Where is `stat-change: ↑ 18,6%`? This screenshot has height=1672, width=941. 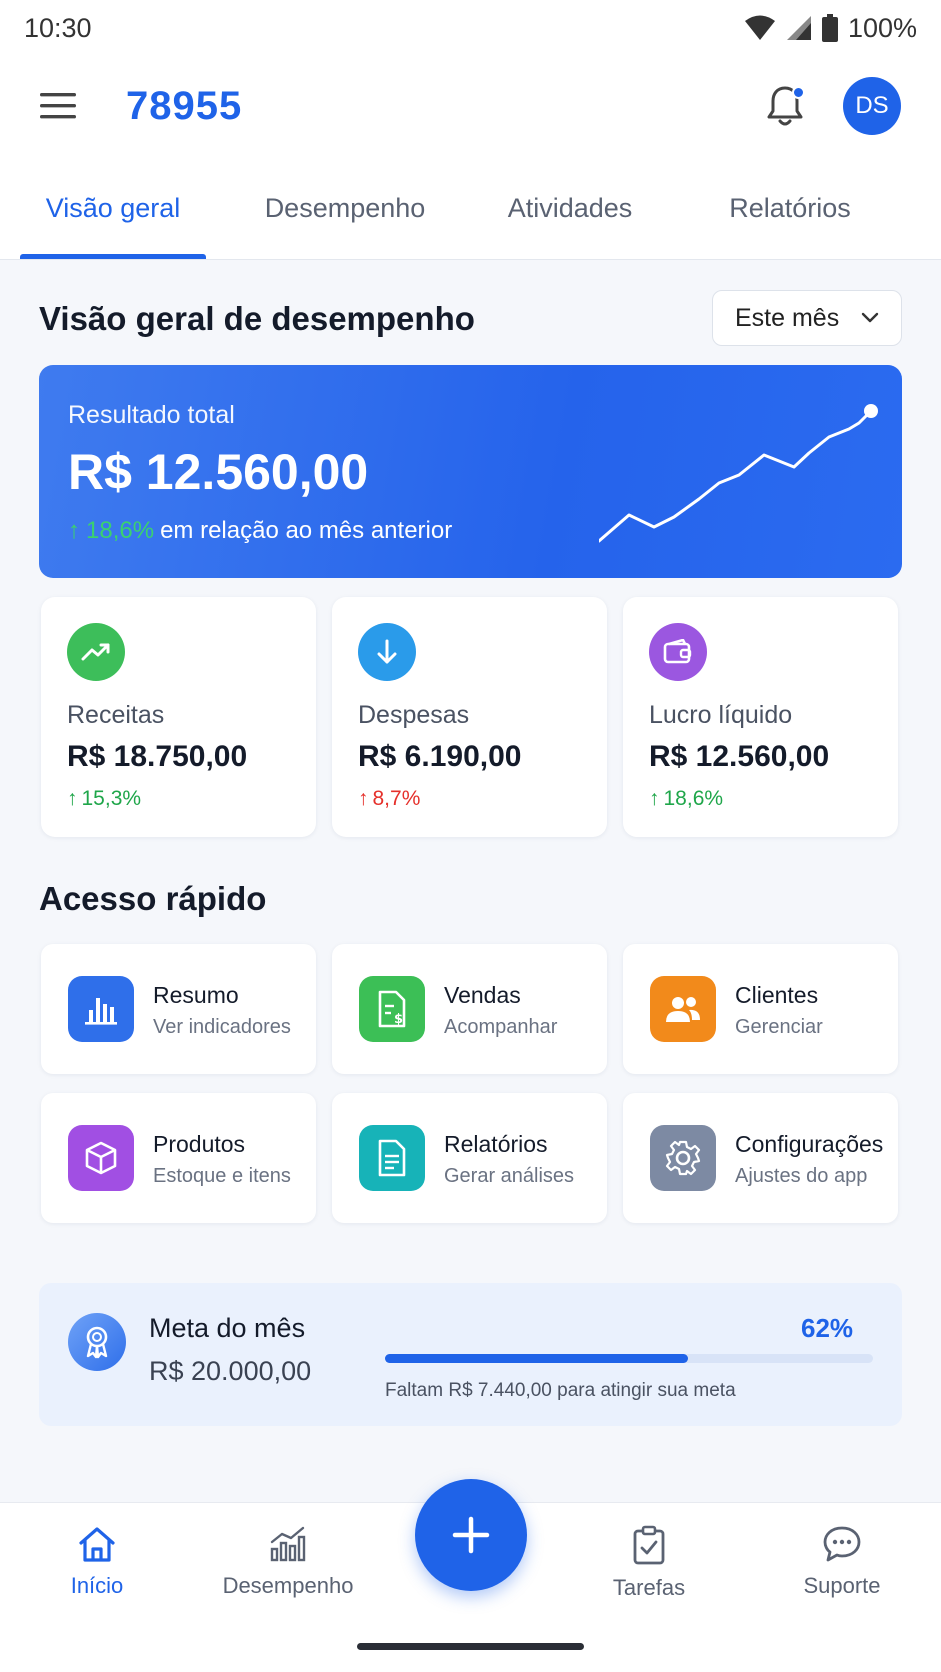 stat-change: ↑ 18,6% is located at coordinates (686, 799).